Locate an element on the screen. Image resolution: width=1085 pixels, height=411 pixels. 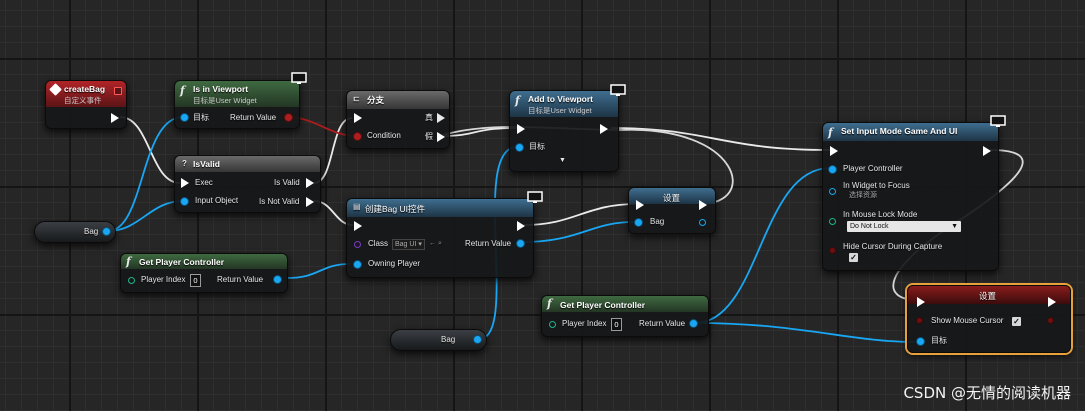
hide-cursor-checkbox: ✓ is located at coordinates (853, 257).